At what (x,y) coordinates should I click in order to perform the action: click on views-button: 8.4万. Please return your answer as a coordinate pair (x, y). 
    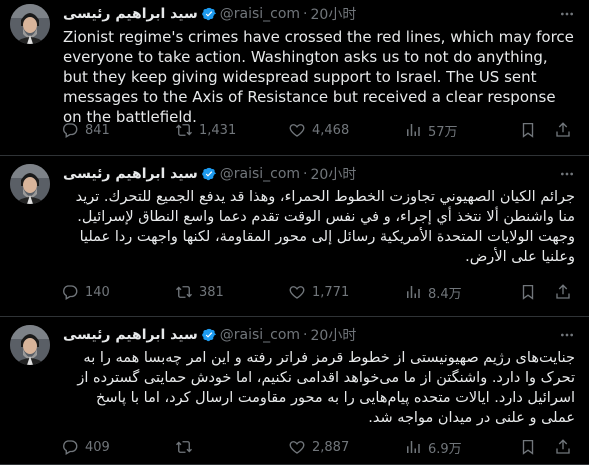
    Looking at the image, I should click on (433, 292).